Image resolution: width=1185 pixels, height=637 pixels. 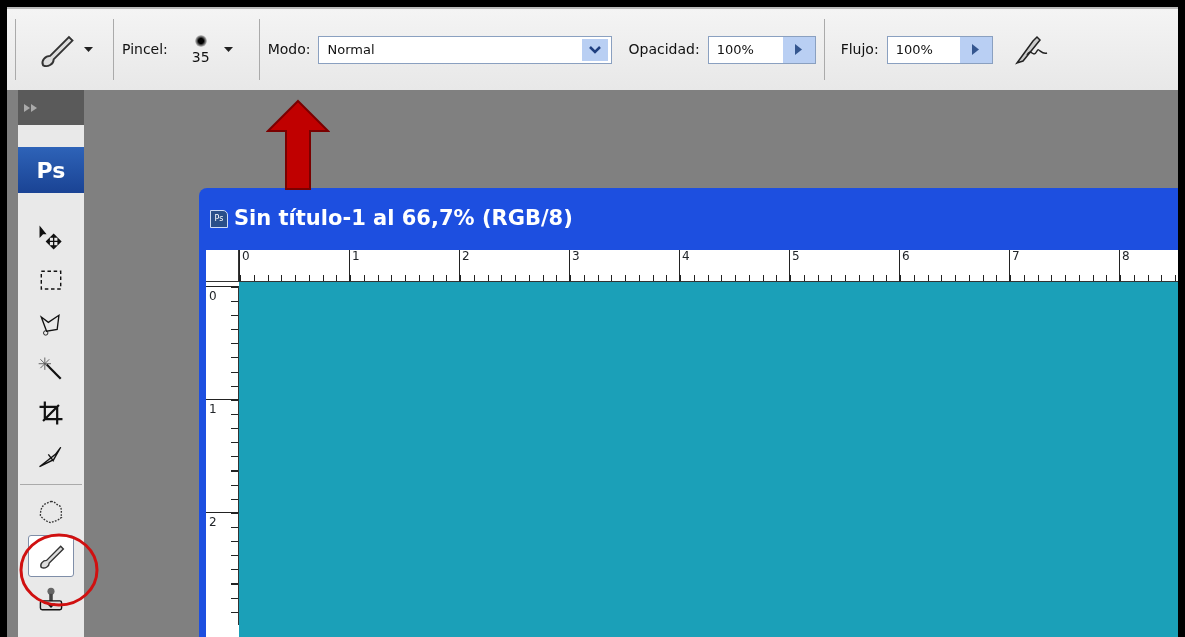 What do you see at coordinates (954, 266) in the screenshot?
I see `ruler-number: 6` at bounding box center [954, 266].